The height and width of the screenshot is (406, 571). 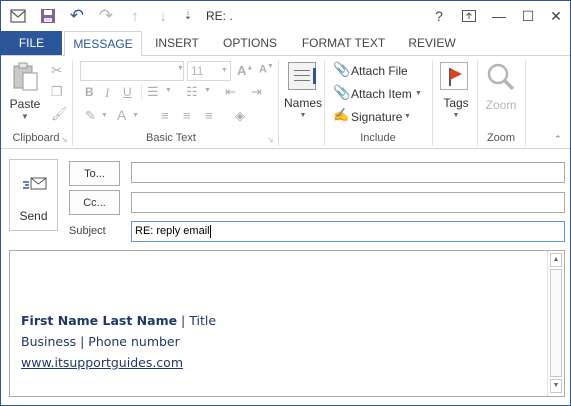 What do you see at coordinates (25, 91) in the screenshot?
I see `paste-button: Paste ▼` at bounding box center [25, 91].